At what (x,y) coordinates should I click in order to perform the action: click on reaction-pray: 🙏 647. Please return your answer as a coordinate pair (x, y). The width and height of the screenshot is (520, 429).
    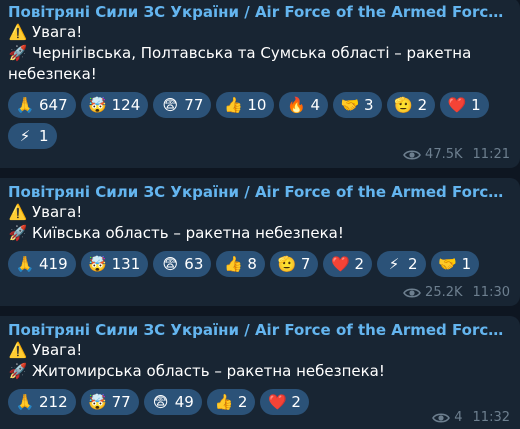
    Looking at the image, I should click on (42, 105).